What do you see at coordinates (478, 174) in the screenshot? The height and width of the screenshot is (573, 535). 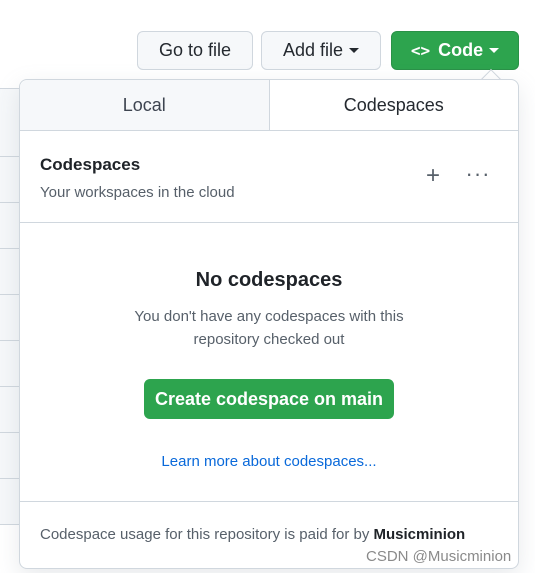 I see `more-options-icon: ···` at bounding box center [478, 174].